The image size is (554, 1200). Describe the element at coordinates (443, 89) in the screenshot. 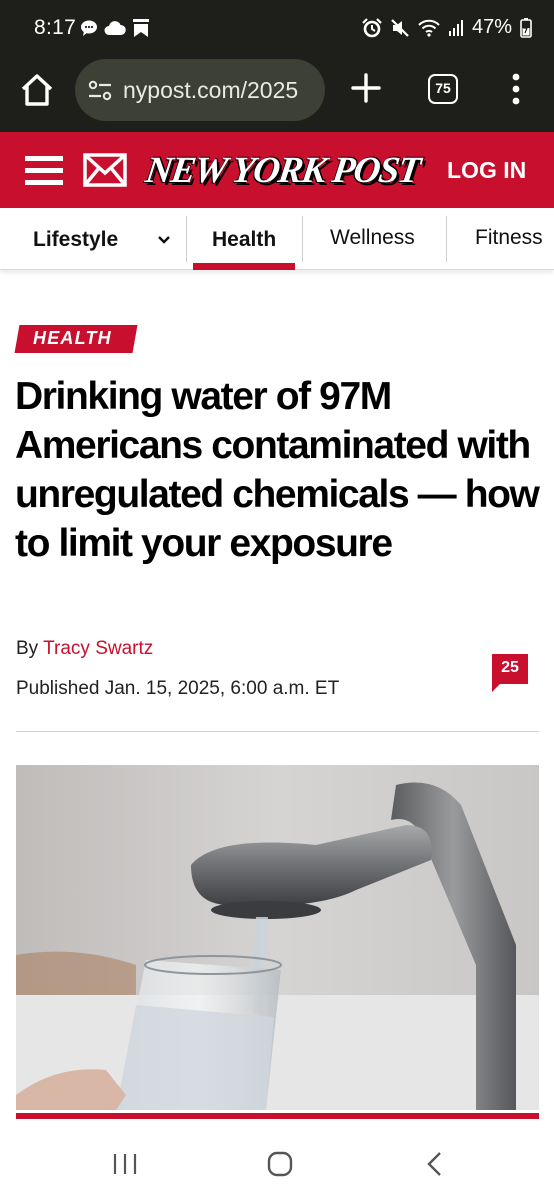

I see `tabs-icon: 75` at that location.